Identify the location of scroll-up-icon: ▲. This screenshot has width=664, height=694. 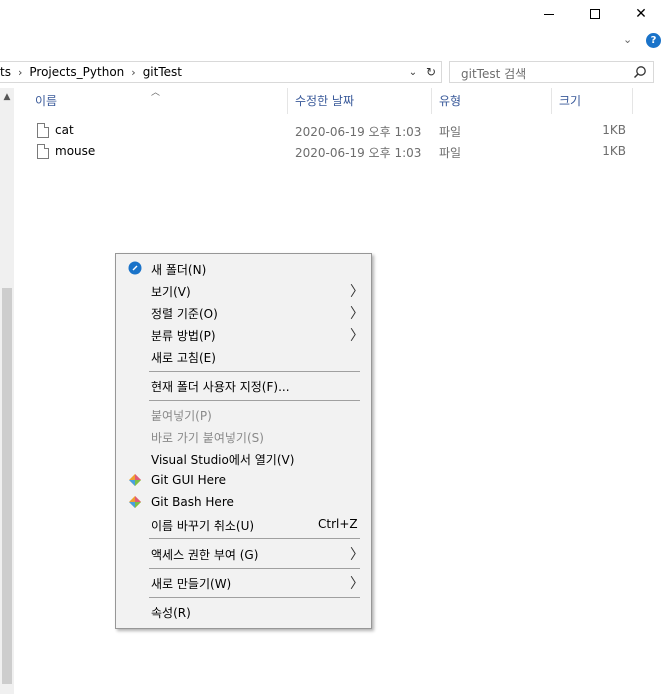
(7, 98).